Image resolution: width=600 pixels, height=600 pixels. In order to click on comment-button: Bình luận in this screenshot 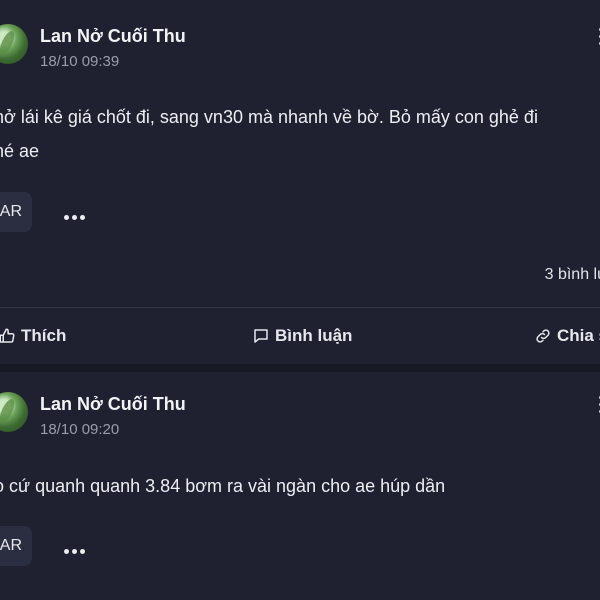, I will do `click(302, 336)`.